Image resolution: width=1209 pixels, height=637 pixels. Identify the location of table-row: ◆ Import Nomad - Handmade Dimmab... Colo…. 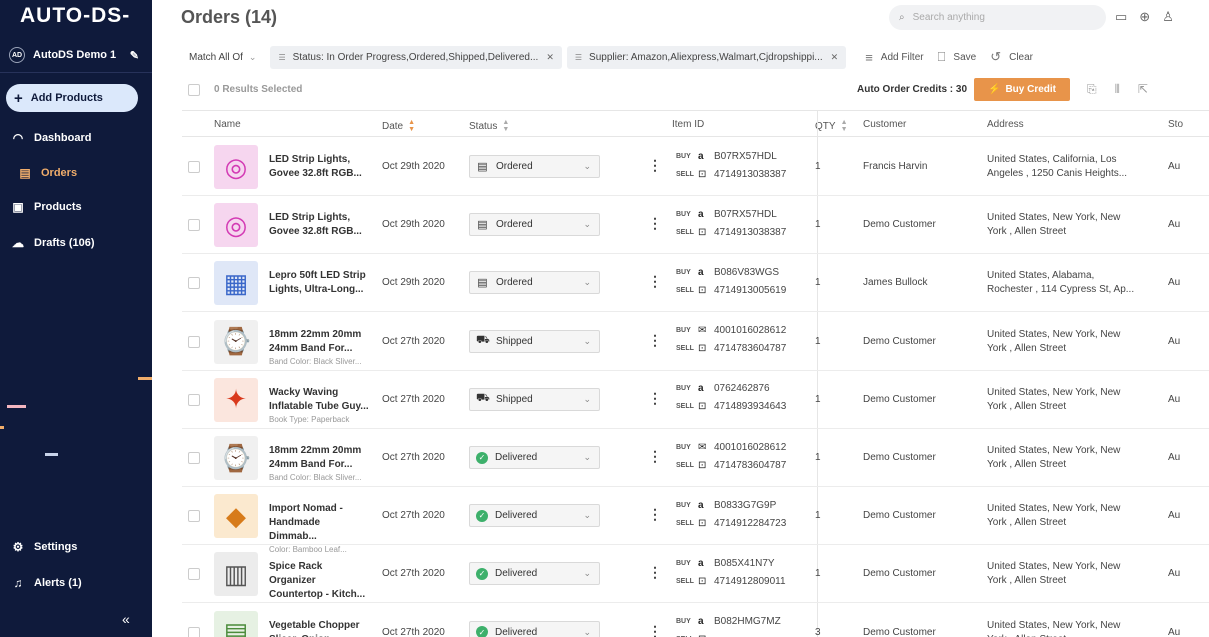
(695, 520).